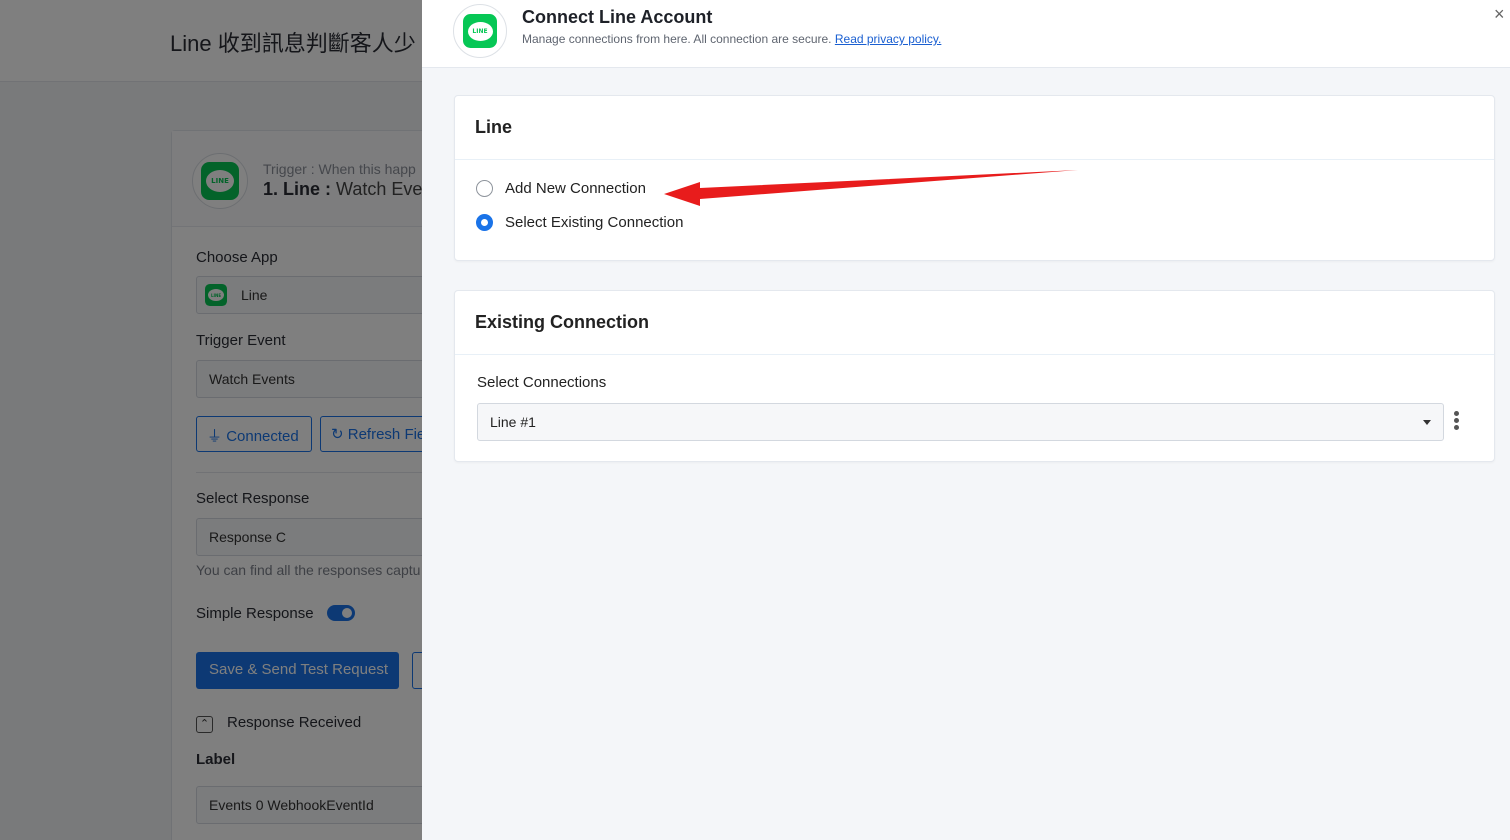  Describe the element at coordinates (1427, 422) in the screenshot. I see `caret-down-icon` at that location.